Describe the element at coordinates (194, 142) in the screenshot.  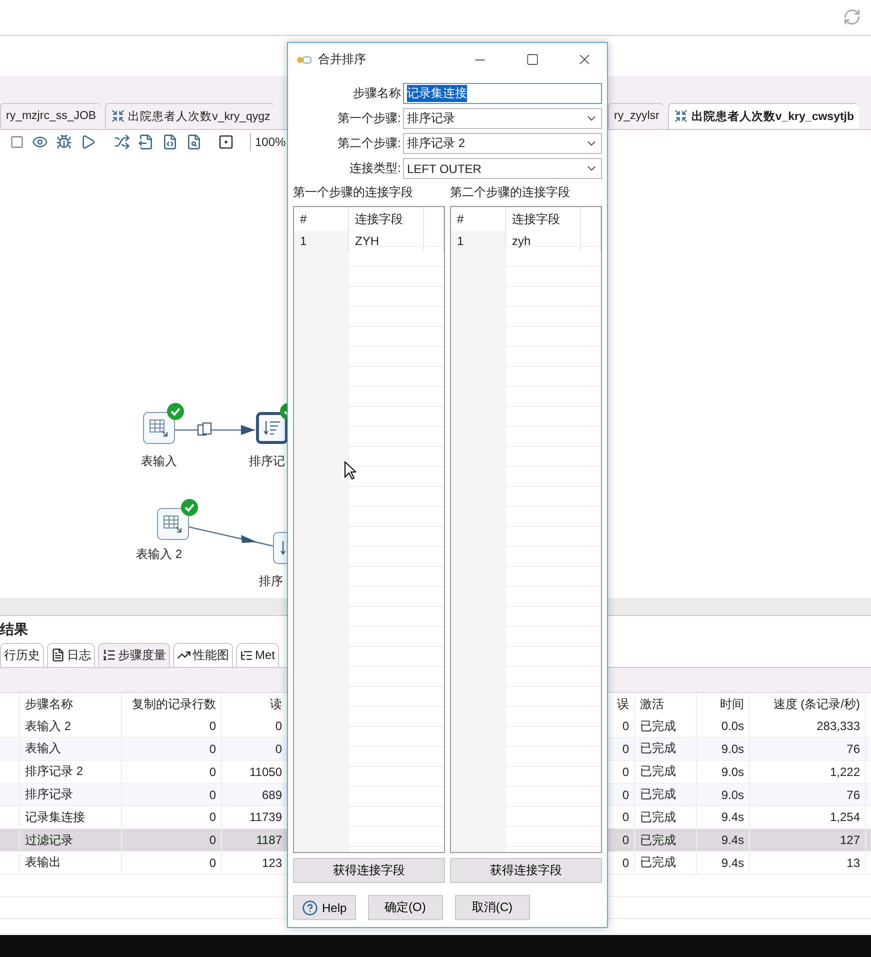
I see `file-search-icon` at that location.